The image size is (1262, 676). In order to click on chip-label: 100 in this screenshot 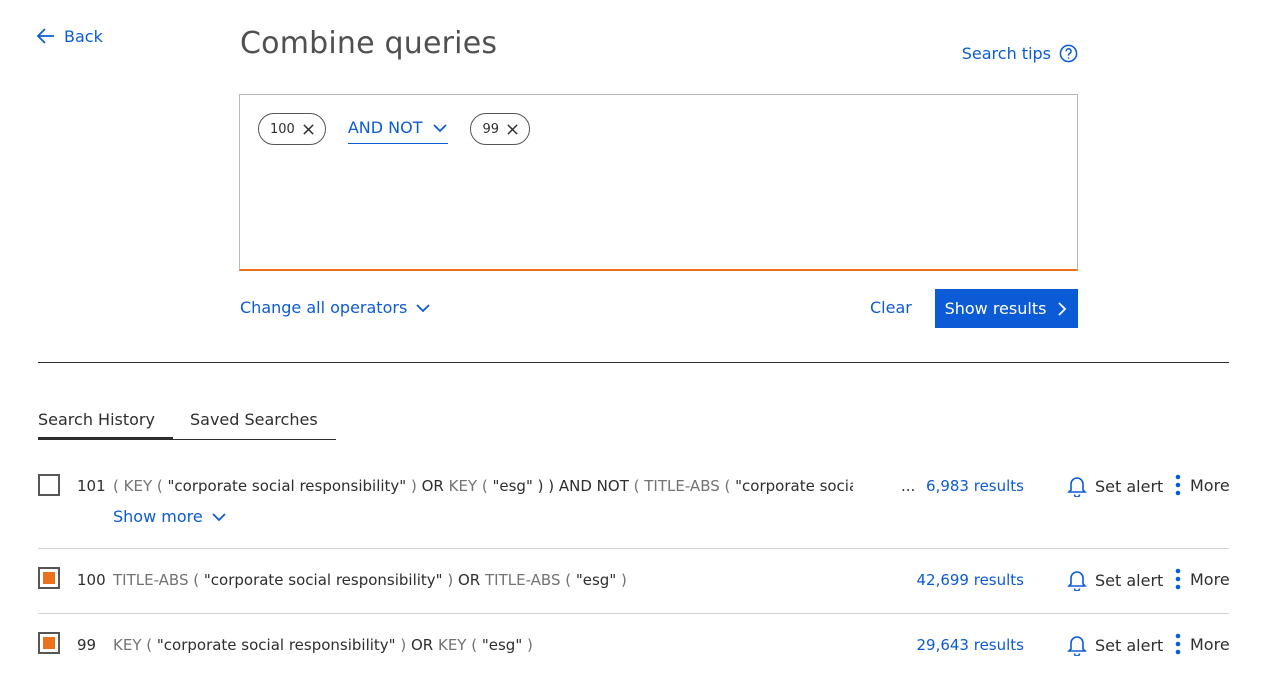, I will do `click(282, 129)`.